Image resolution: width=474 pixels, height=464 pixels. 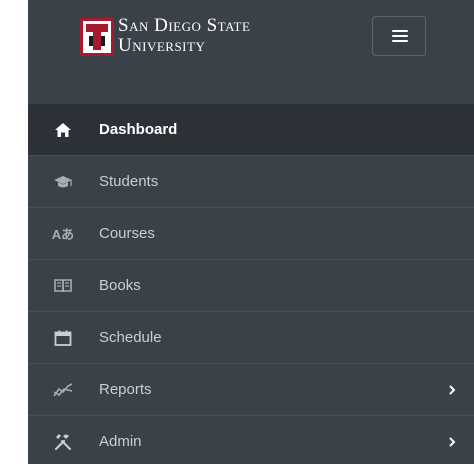 I want to click on sidebar-item-books: Books, so click(x=251, y=286).